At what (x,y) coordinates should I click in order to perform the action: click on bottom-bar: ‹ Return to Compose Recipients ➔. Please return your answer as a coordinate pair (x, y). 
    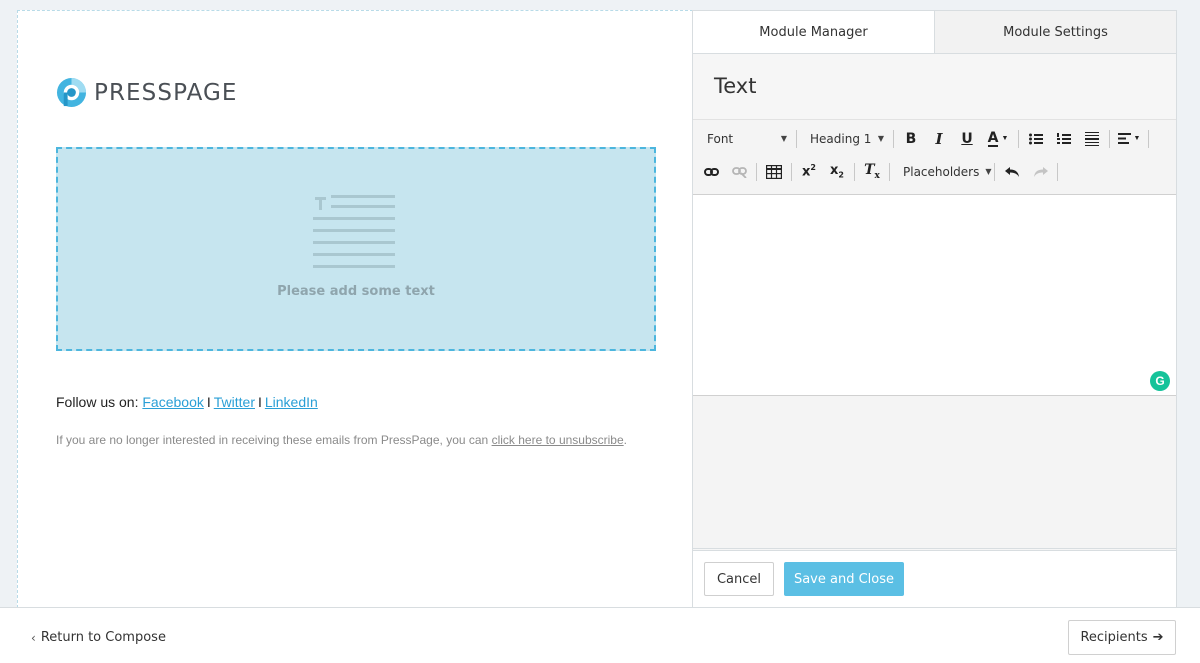
    Looking at the image, I should click on (600, 635).